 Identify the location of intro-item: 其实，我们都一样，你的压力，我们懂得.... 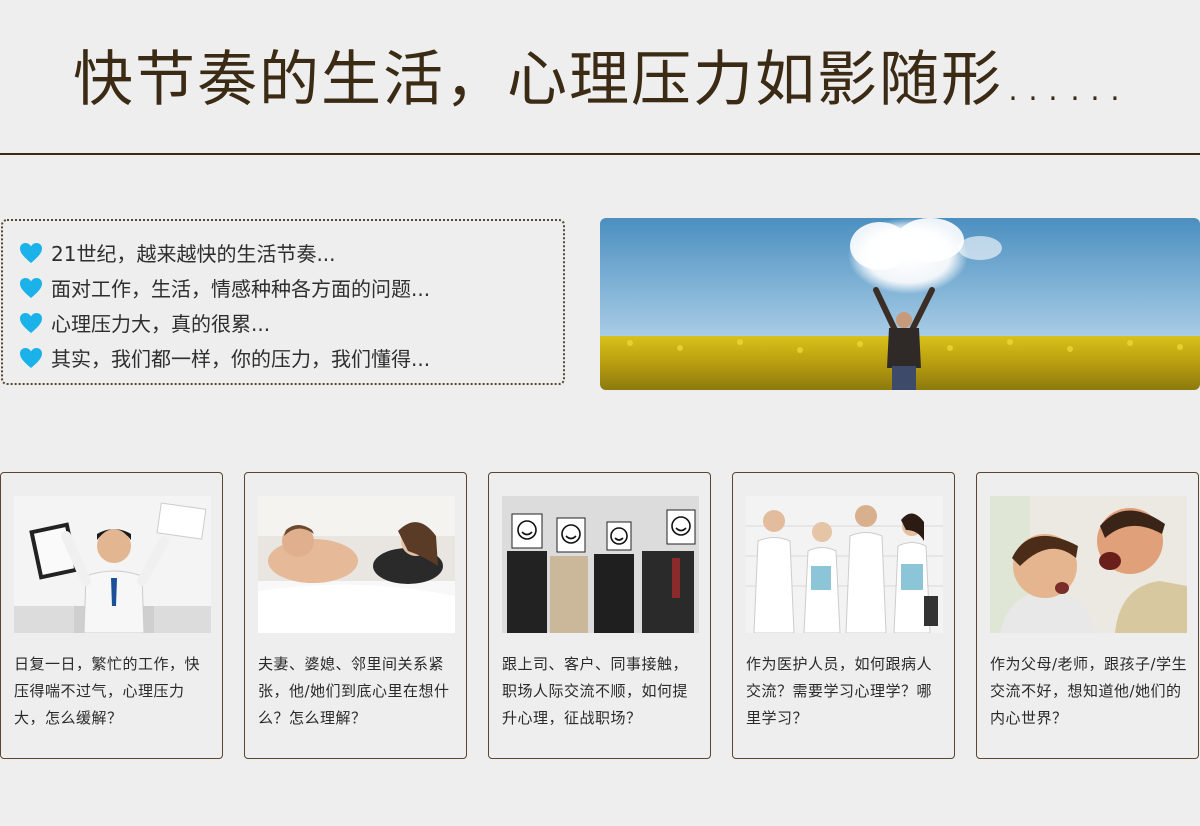
(291, 357).